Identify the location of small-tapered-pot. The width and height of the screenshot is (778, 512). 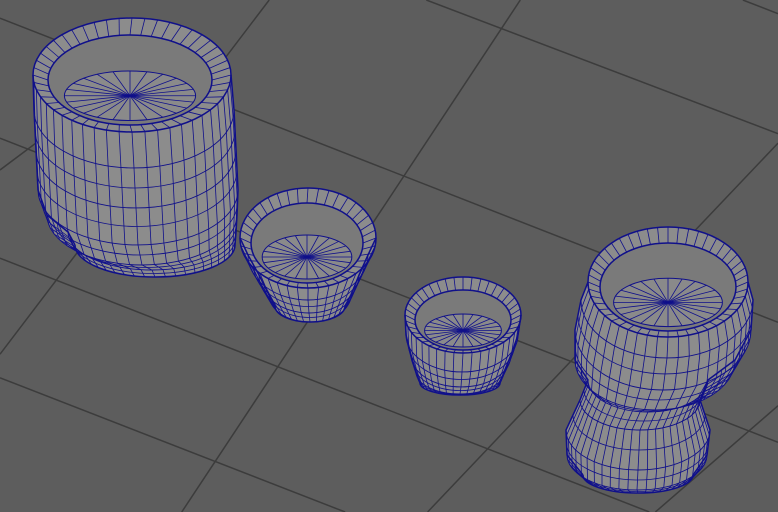
(308, 255).